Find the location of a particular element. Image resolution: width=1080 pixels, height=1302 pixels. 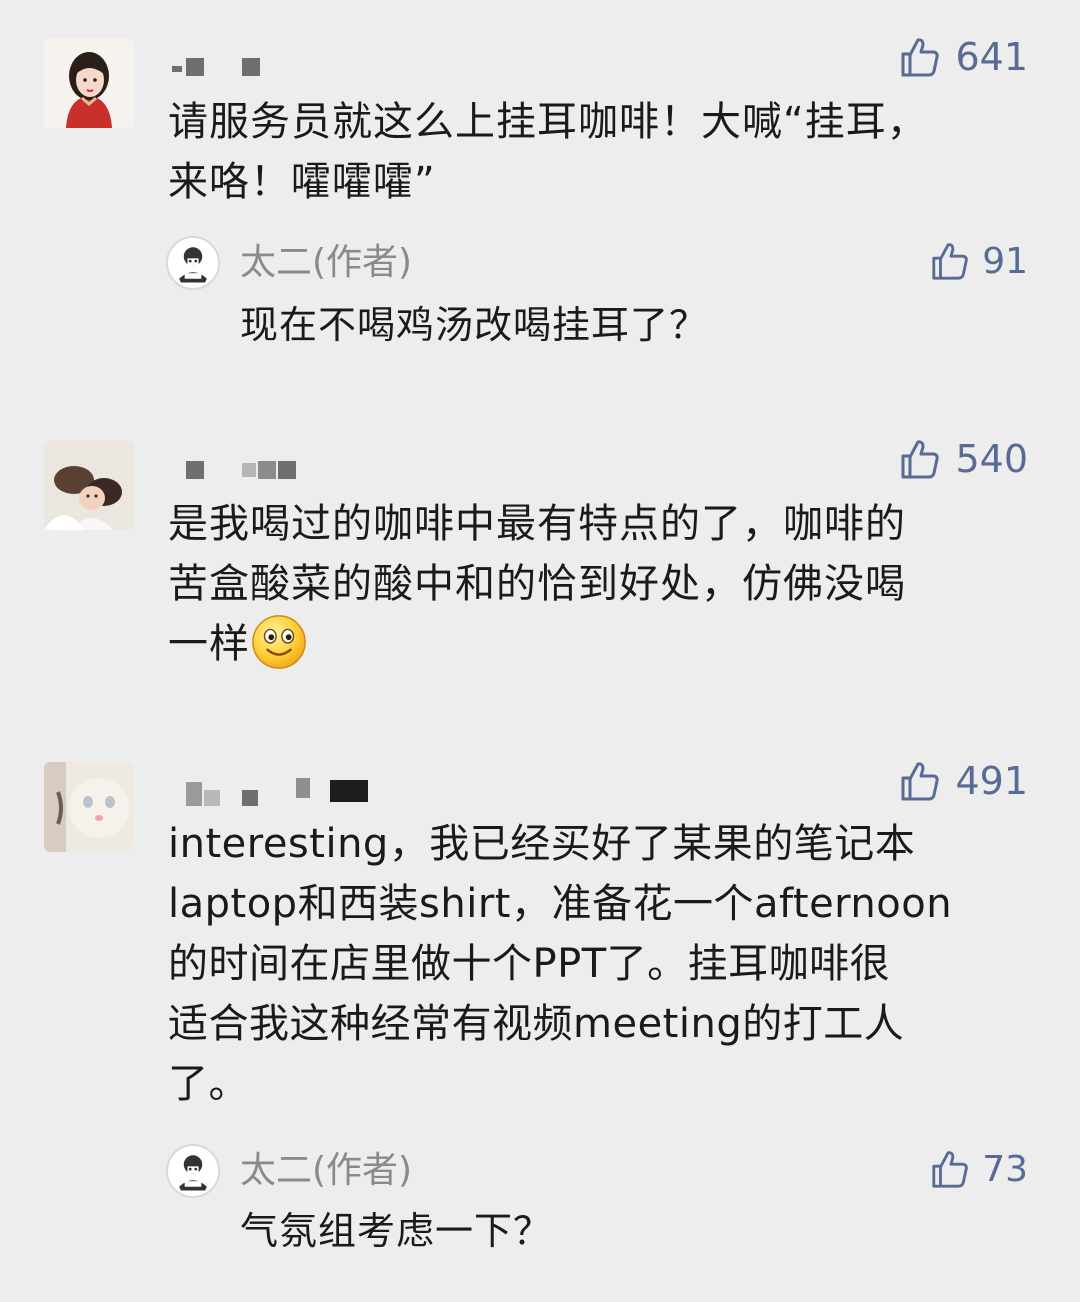

reply-like-count: 91 is located at coordinates (1005, 261).